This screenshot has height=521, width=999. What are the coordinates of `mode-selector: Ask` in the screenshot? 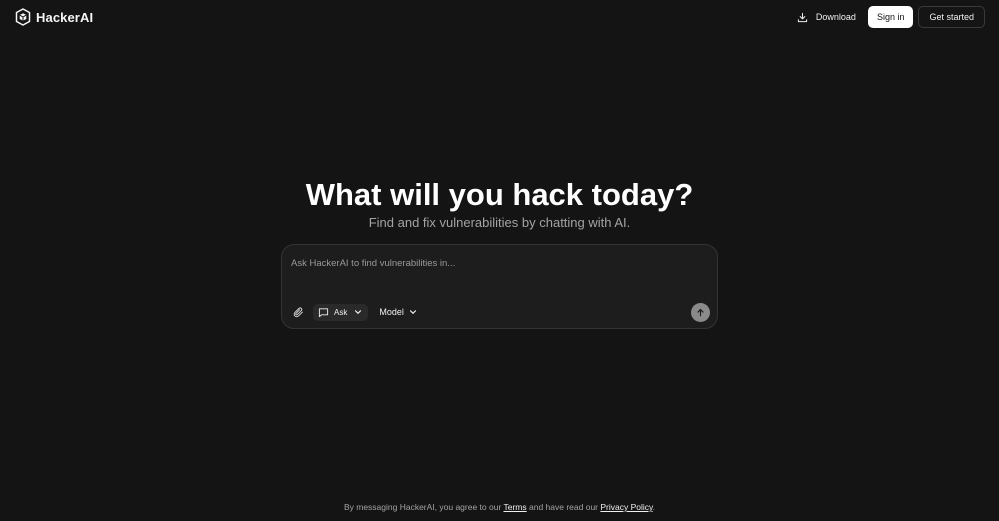 It's located at (341, 312).